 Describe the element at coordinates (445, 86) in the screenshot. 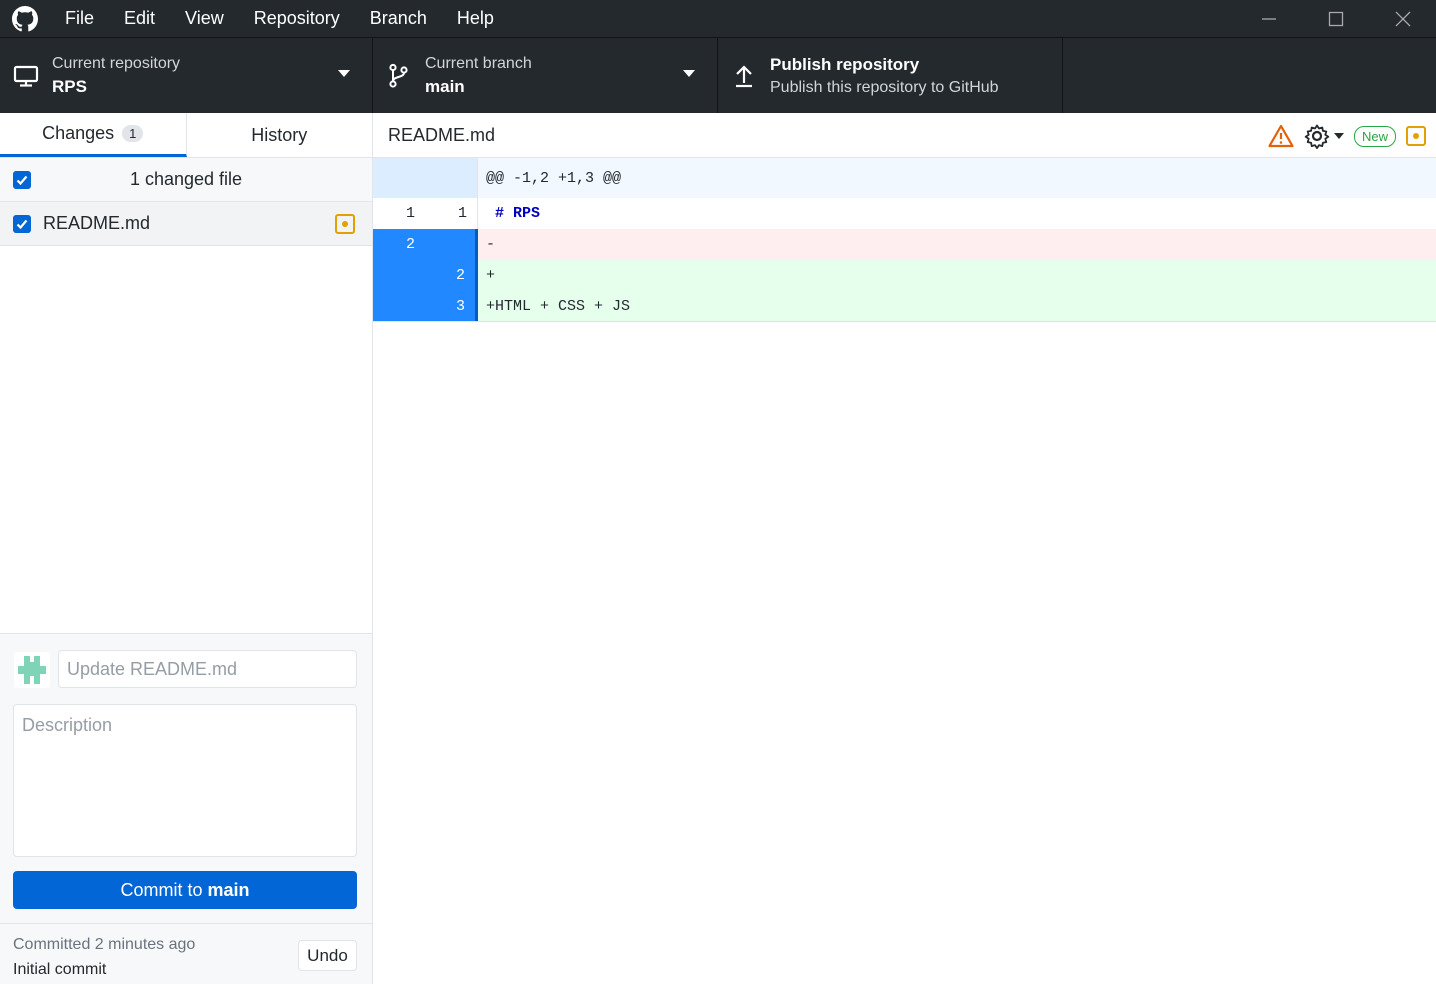

I see `branch-value: main` at that location.